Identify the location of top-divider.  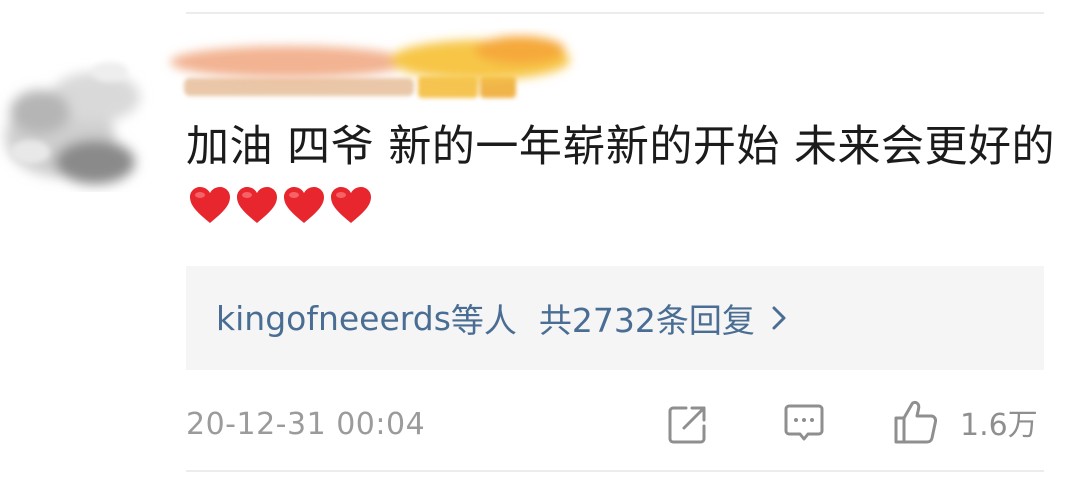
(615, 13).